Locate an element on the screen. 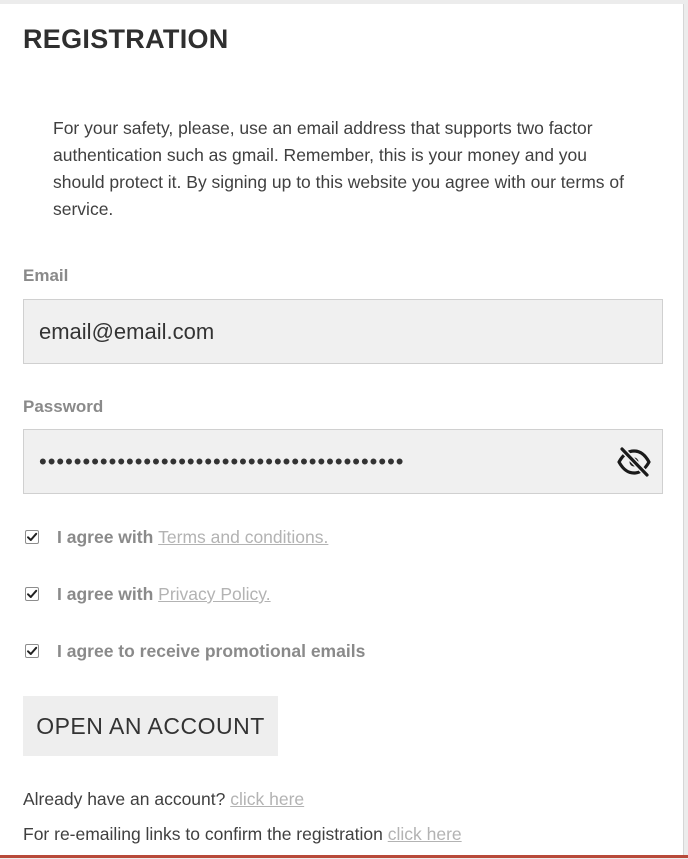 The height and width of the screenshot is (859, 688). login-link: click here is located at coordinates (267, 799).